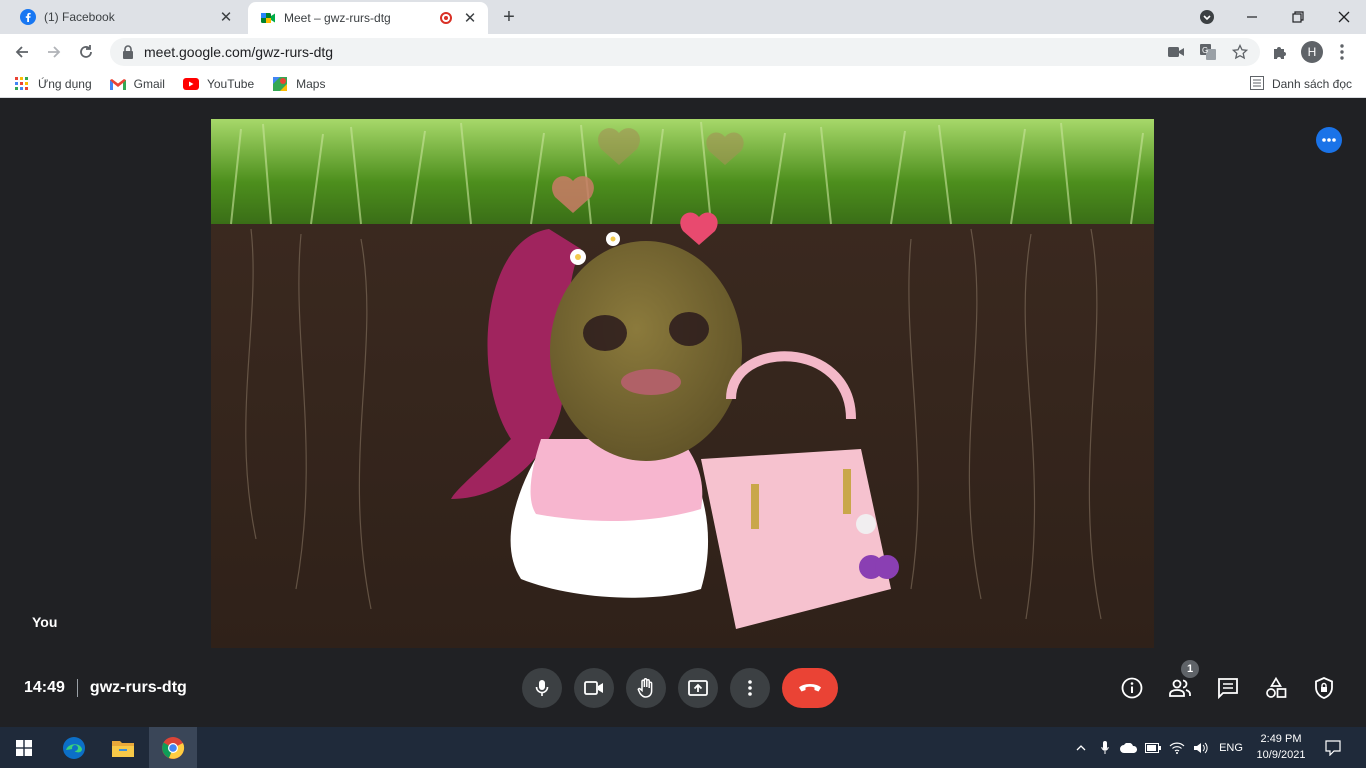  What do you see at coordinates (683, 17) in the screenshot?
I see `tab-strip: (1) Facebook ✕ Meet – gwz-rurs-dtg ✕ +` at bounding box center [683, 17].